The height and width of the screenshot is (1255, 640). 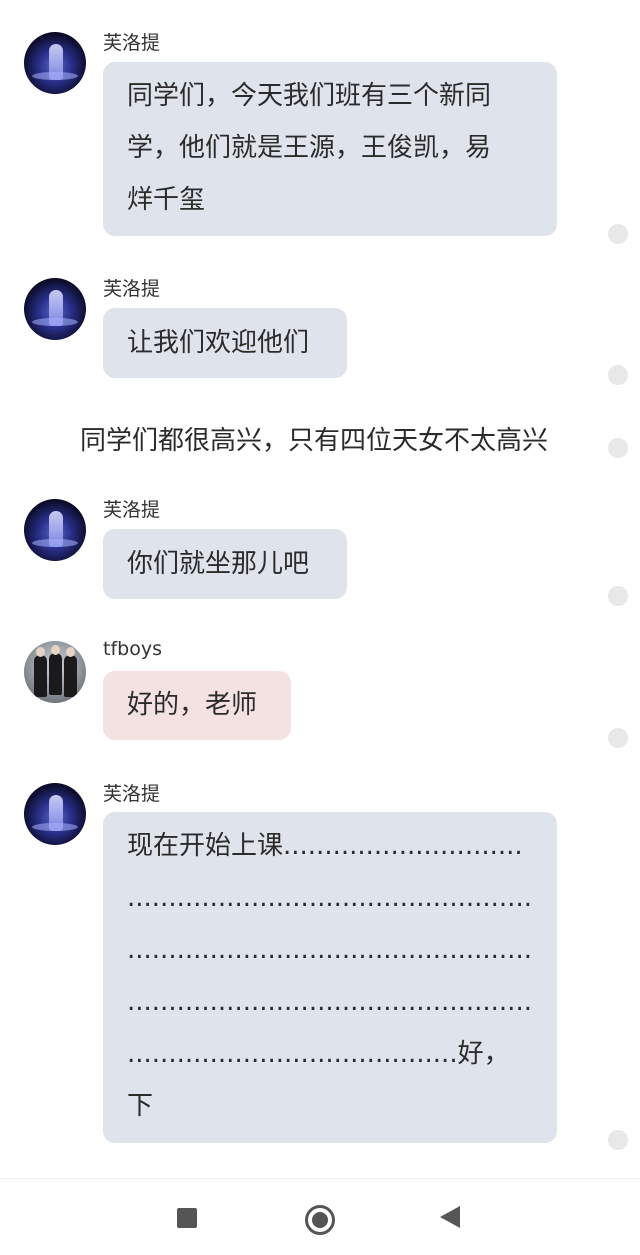 I want to click on message-bubble: 好的，老师, so click(x=197, y=705).